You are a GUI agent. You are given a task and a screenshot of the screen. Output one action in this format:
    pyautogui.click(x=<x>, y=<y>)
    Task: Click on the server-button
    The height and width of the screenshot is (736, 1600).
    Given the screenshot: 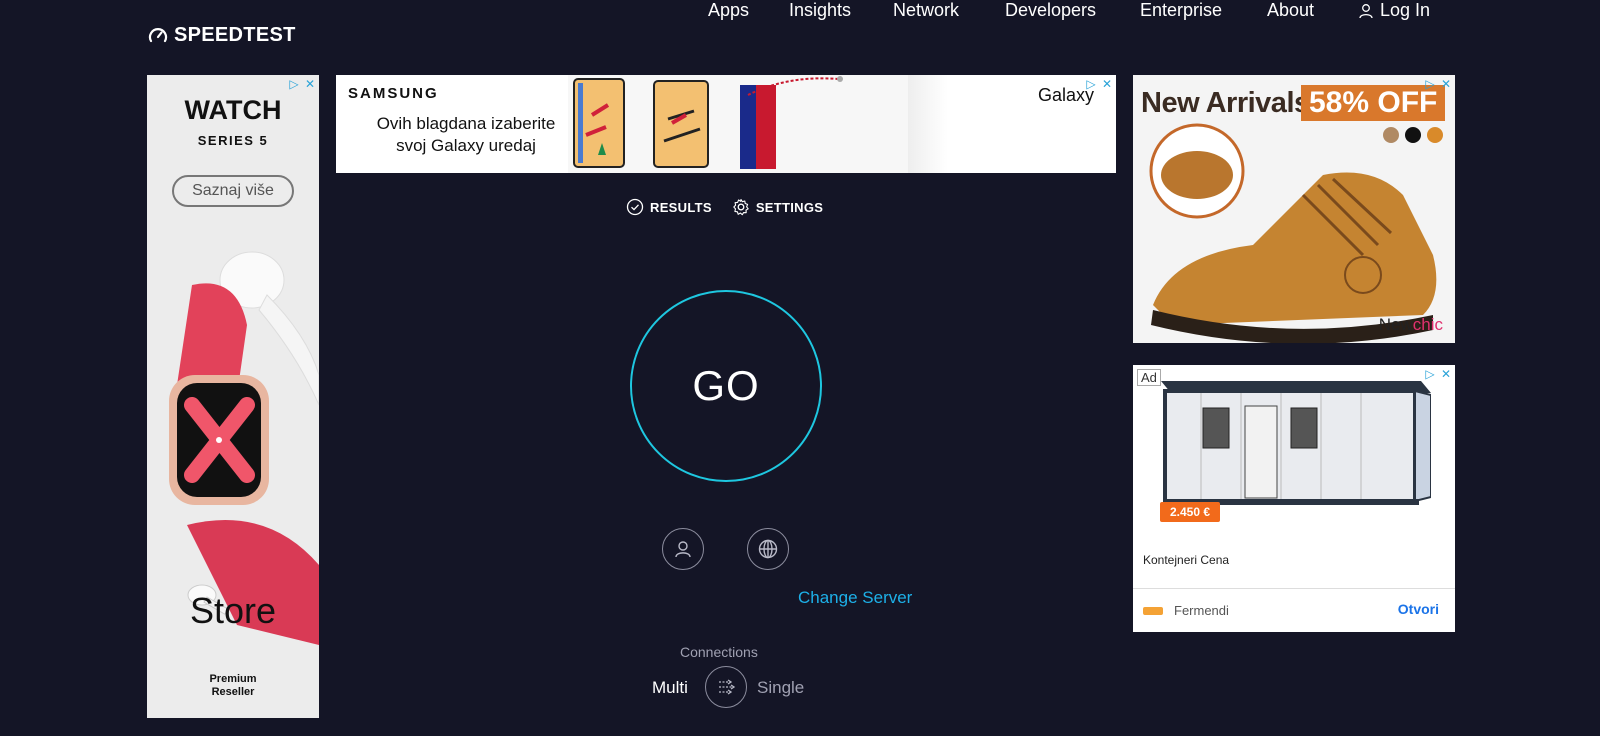 What is the action you would take?
    pyautogui.click(x=768, y=549)
    